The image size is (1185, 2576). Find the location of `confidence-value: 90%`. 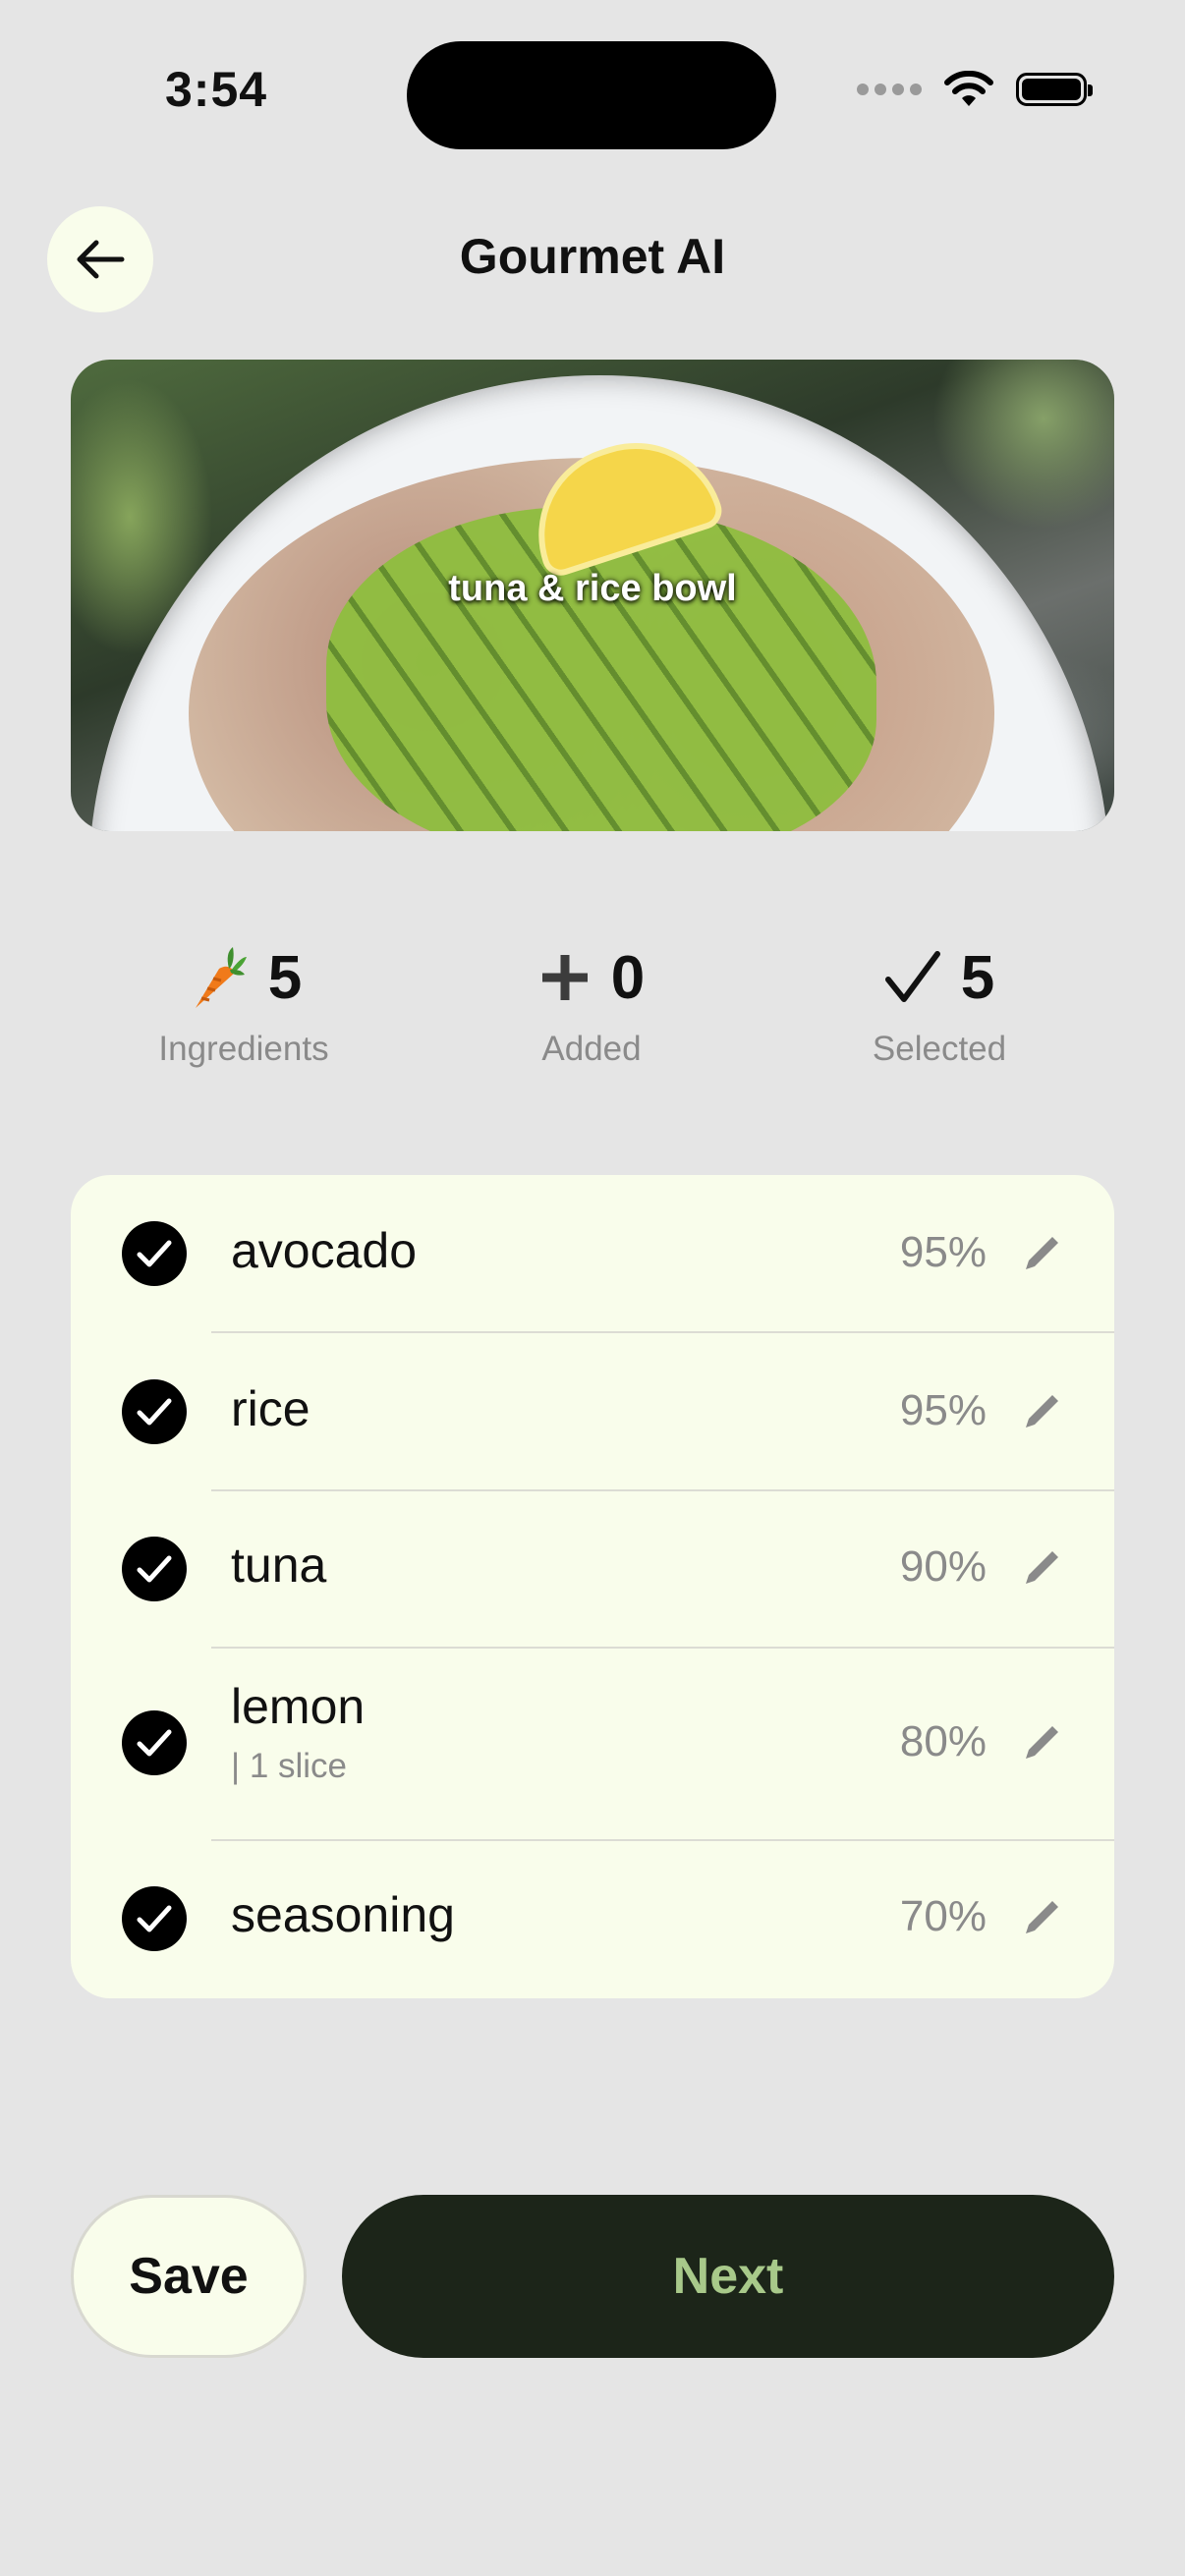

confidence-value: 90% is located at coordinates (943, 1566).